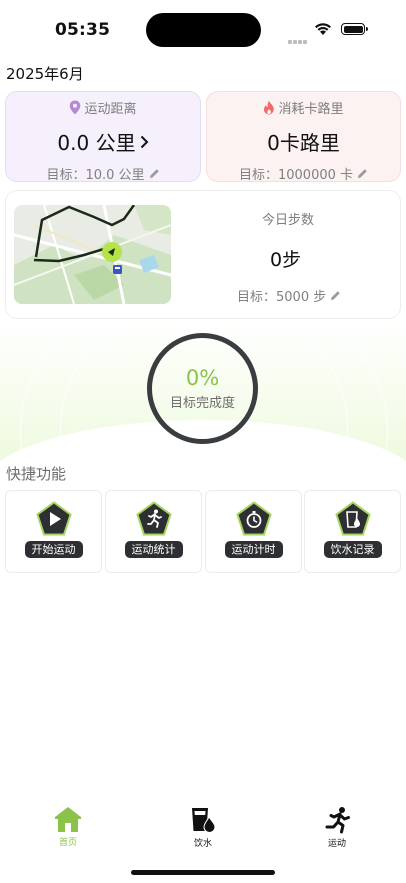 The width and height of the screenshot is (406, 883). What do you see at coordinates (83, 30) in the screenshot?
I see `status-time: 05:35` at bounding box center [83, 30].